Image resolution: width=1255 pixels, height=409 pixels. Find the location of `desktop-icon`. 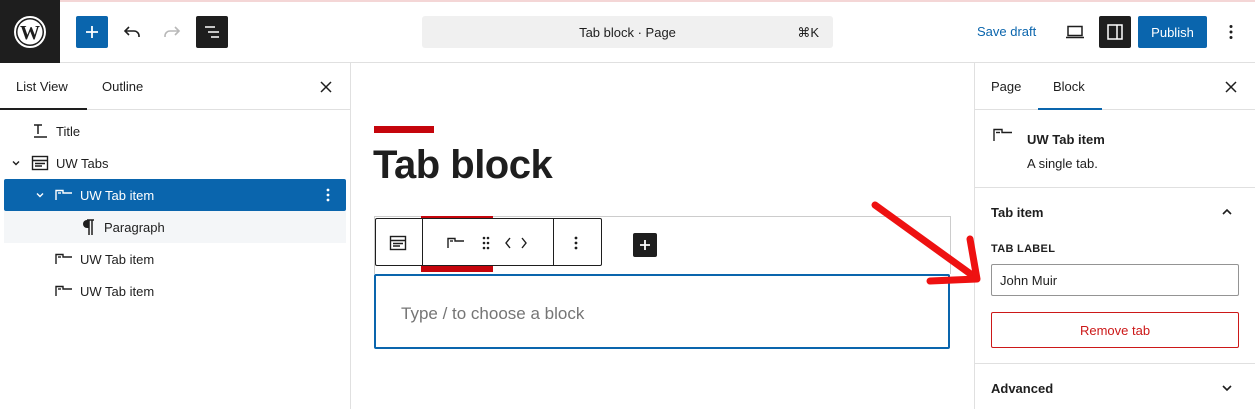

desktop-icon is located at coordinates (1075, 32).